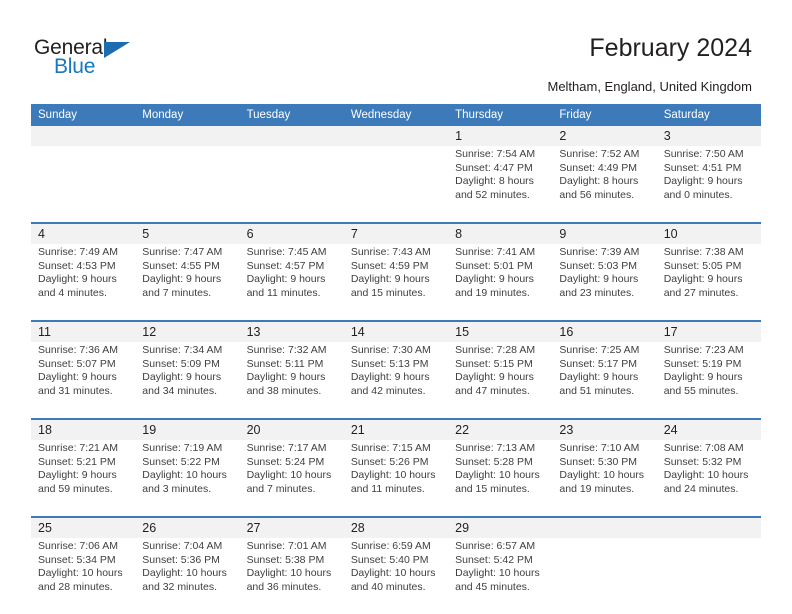 The image size is (792, 614). What do you see at coordinates (286, 252) in the screenshot?
I see `sunrise-text: Sunrise: 7:45 AM` at bounding box center [286, 252].